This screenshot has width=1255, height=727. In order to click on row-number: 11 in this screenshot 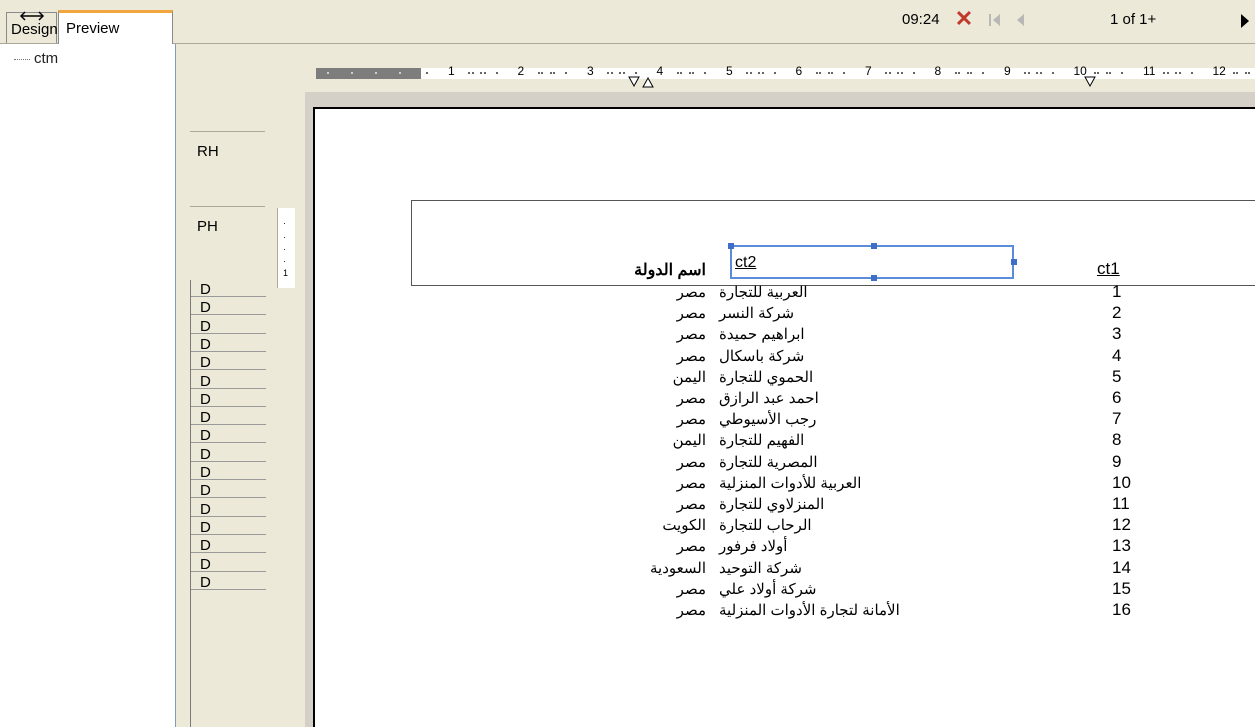, I will do `click(1121, 503)`.